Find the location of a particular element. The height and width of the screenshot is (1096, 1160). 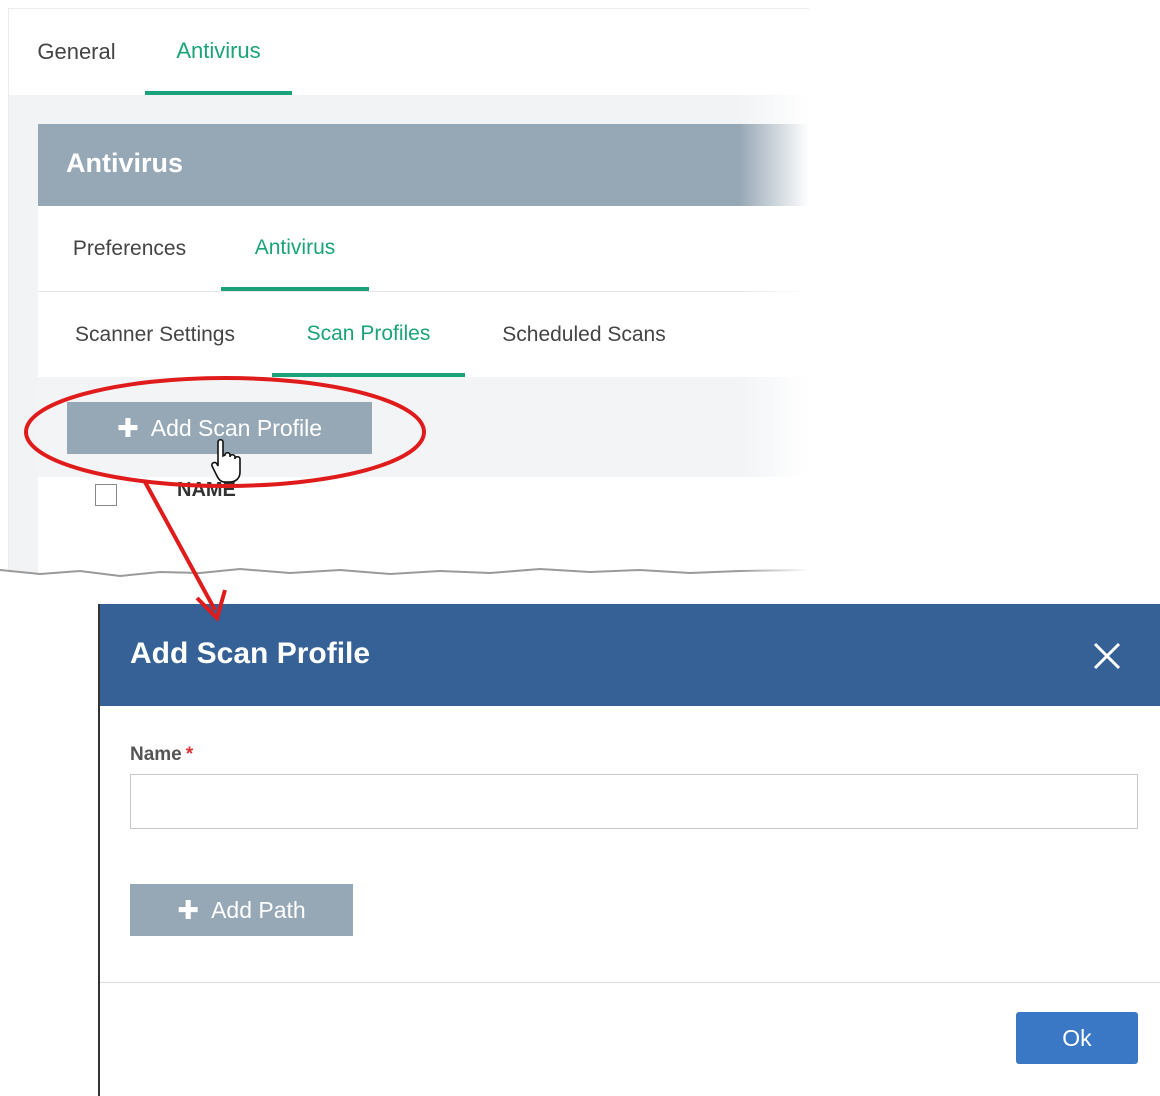

subtab-preferences: Preferences is located at coordinates (129, 248).